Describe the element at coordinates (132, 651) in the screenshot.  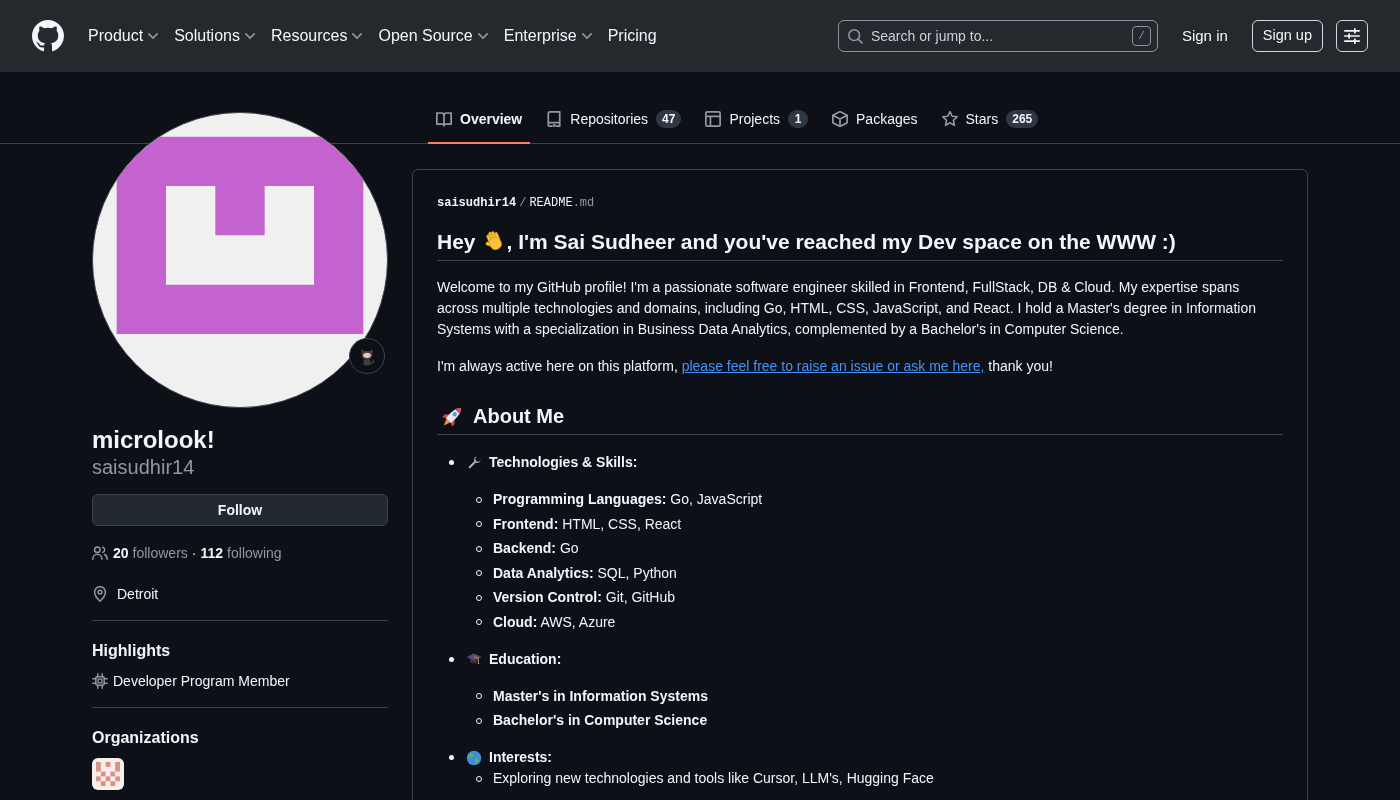
I see `section-title: Highlights` at that location.